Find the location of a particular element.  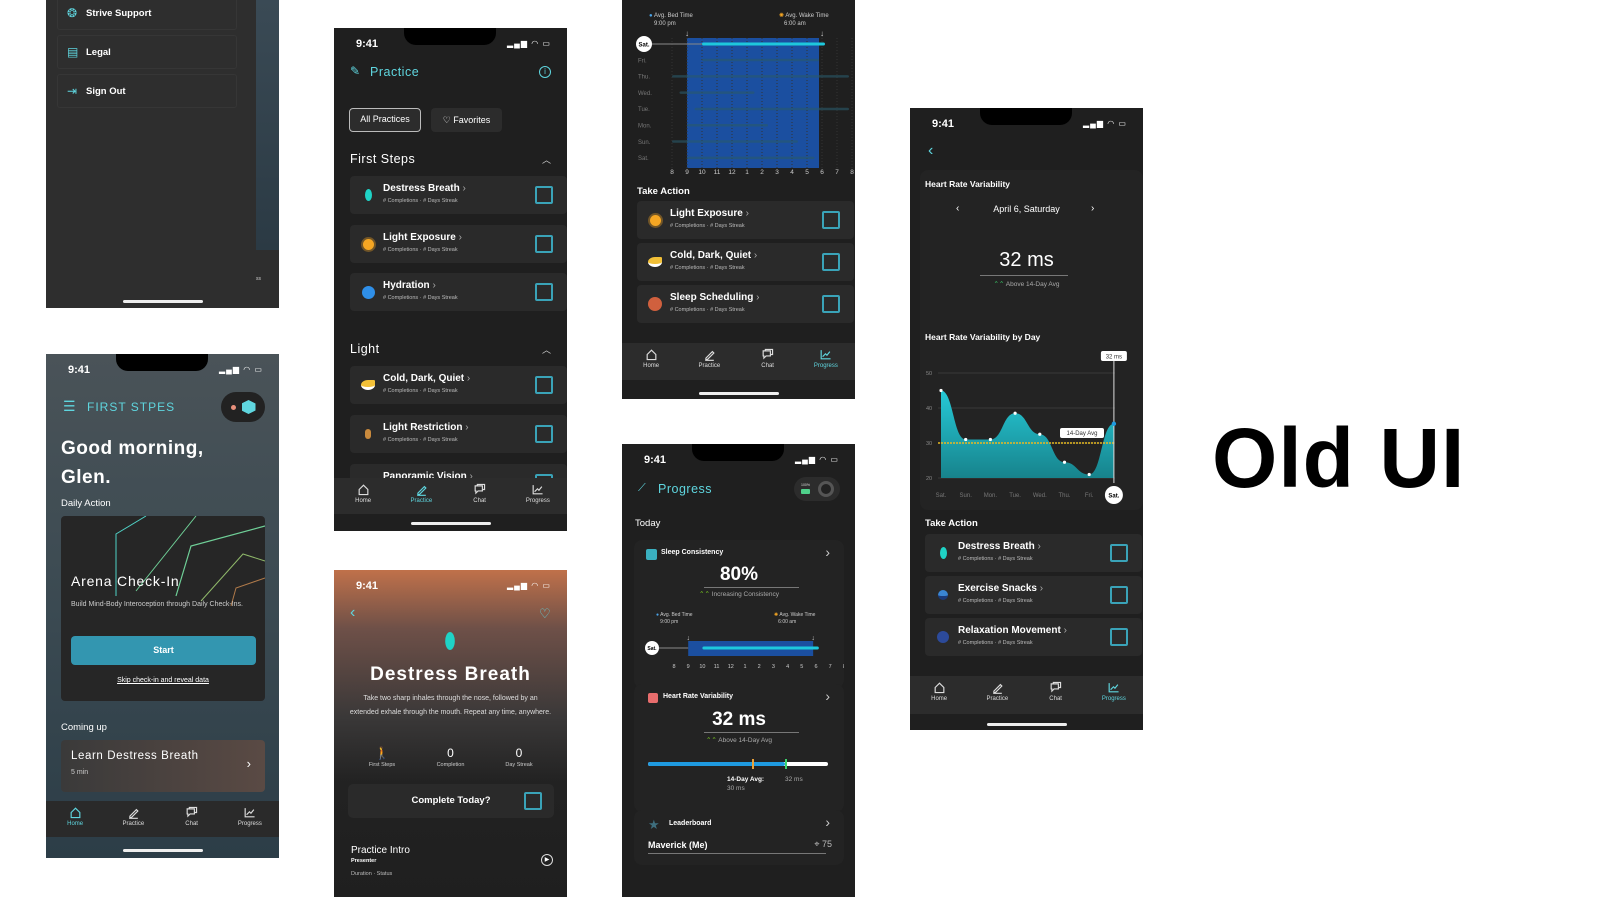

menu-item-label: Sign Out is located at coordinates (106, 91).